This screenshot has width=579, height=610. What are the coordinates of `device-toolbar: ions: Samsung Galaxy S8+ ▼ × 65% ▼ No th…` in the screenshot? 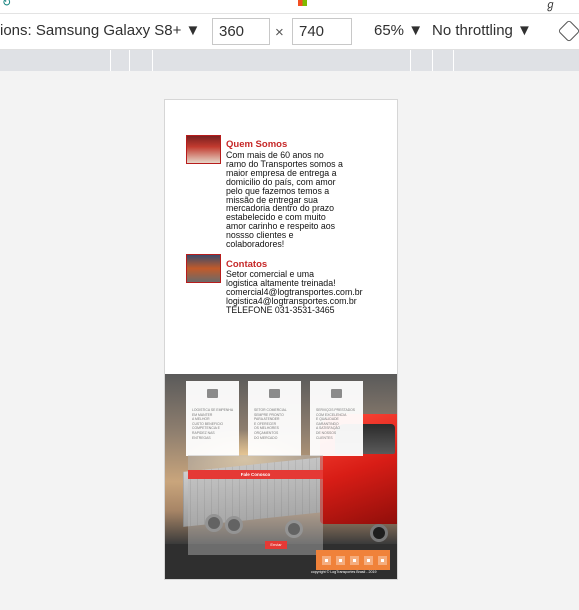 It's located at (289, 32).